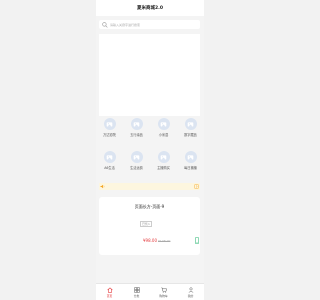 This screenshot has height=300, width=320. I want to click on speaker-icon, so click(102, 186).